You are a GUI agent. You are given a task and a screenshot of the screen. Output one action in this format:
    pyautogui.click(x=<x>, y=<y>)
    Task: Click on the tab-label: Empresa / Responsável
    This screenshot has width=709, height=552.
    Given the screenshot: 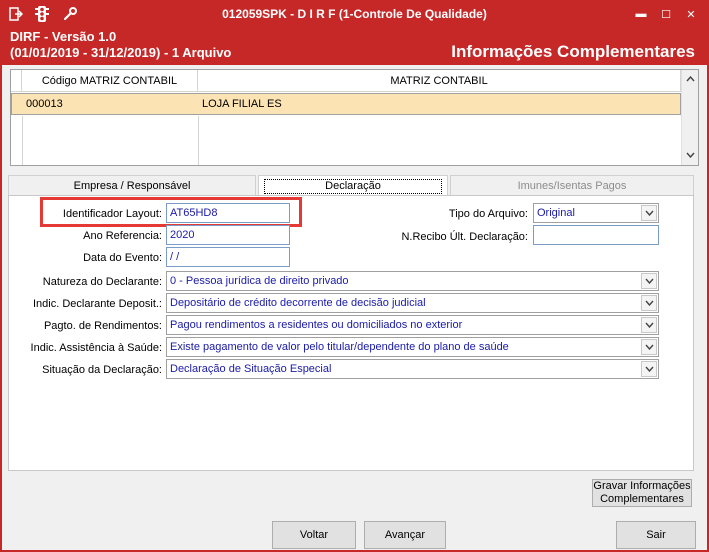 What is the action you would take?
    pyautogui.click(x=132, y=186)
    